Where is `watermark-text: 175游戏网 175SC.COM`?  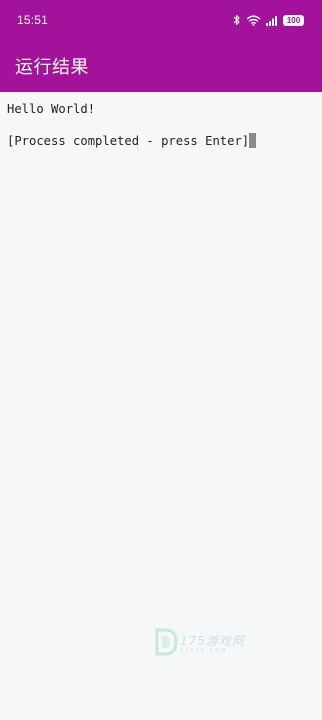 watermark-text: 175游戏网 175SC.COM is located at coordinates (212, 644).